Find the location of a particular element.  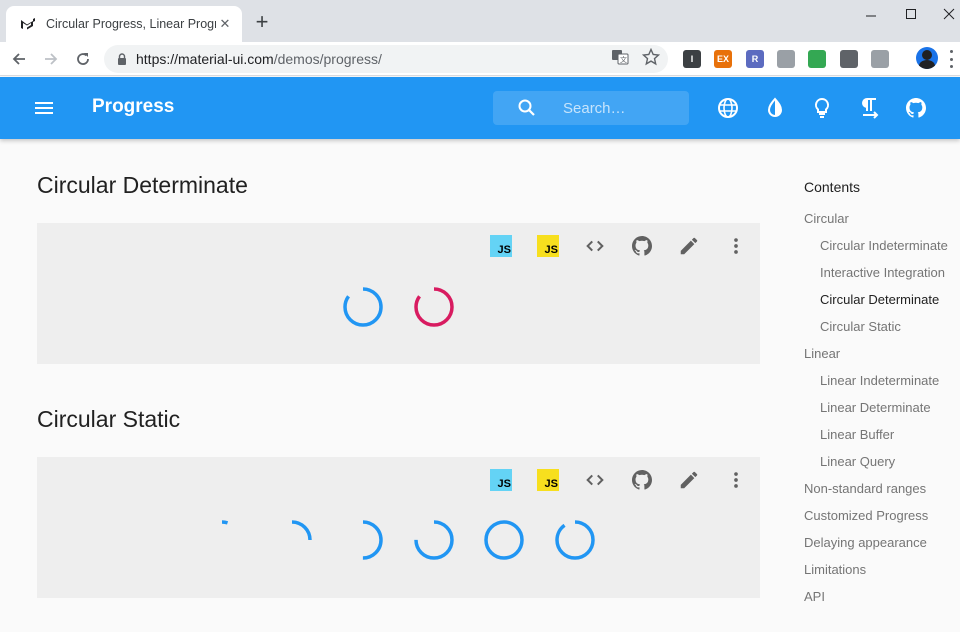

toc-item: Non-standard ranges is located at coordinates (882, 488).